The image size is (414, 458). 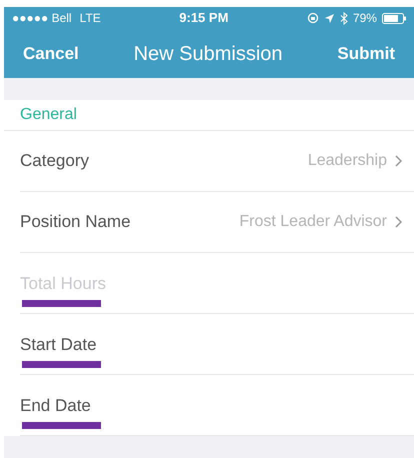 What do you see at coordinates (48, 115) in the screenshot?
I see `section-header: General` at bounding box center [48, 115].